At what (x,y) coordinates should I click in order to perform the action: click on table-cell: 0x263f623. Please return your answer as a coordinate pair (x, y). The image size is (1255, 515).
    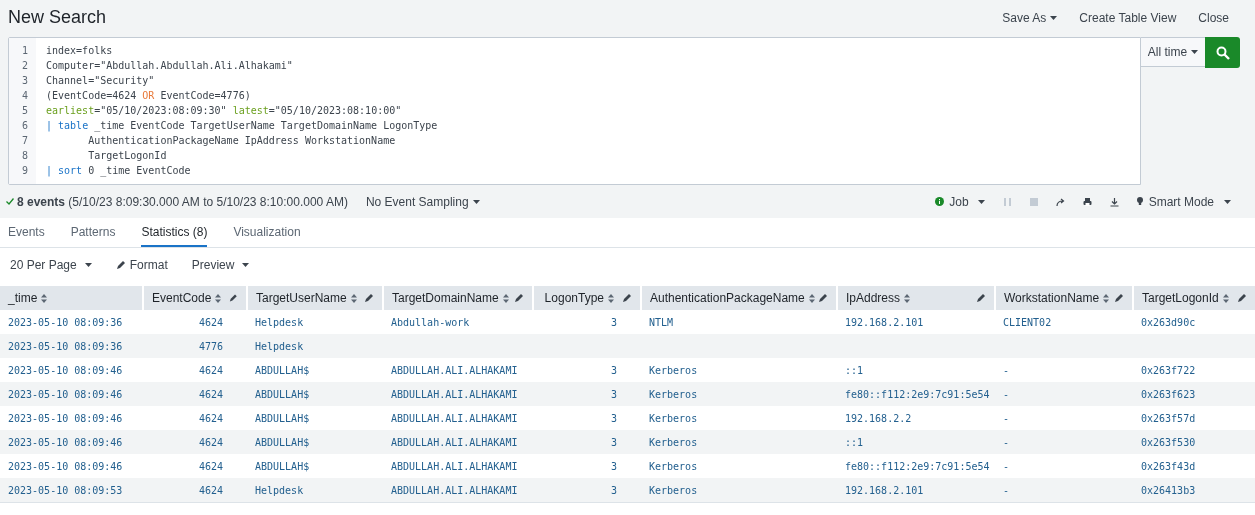
    Looking at the image, I should click on (1168, 394).